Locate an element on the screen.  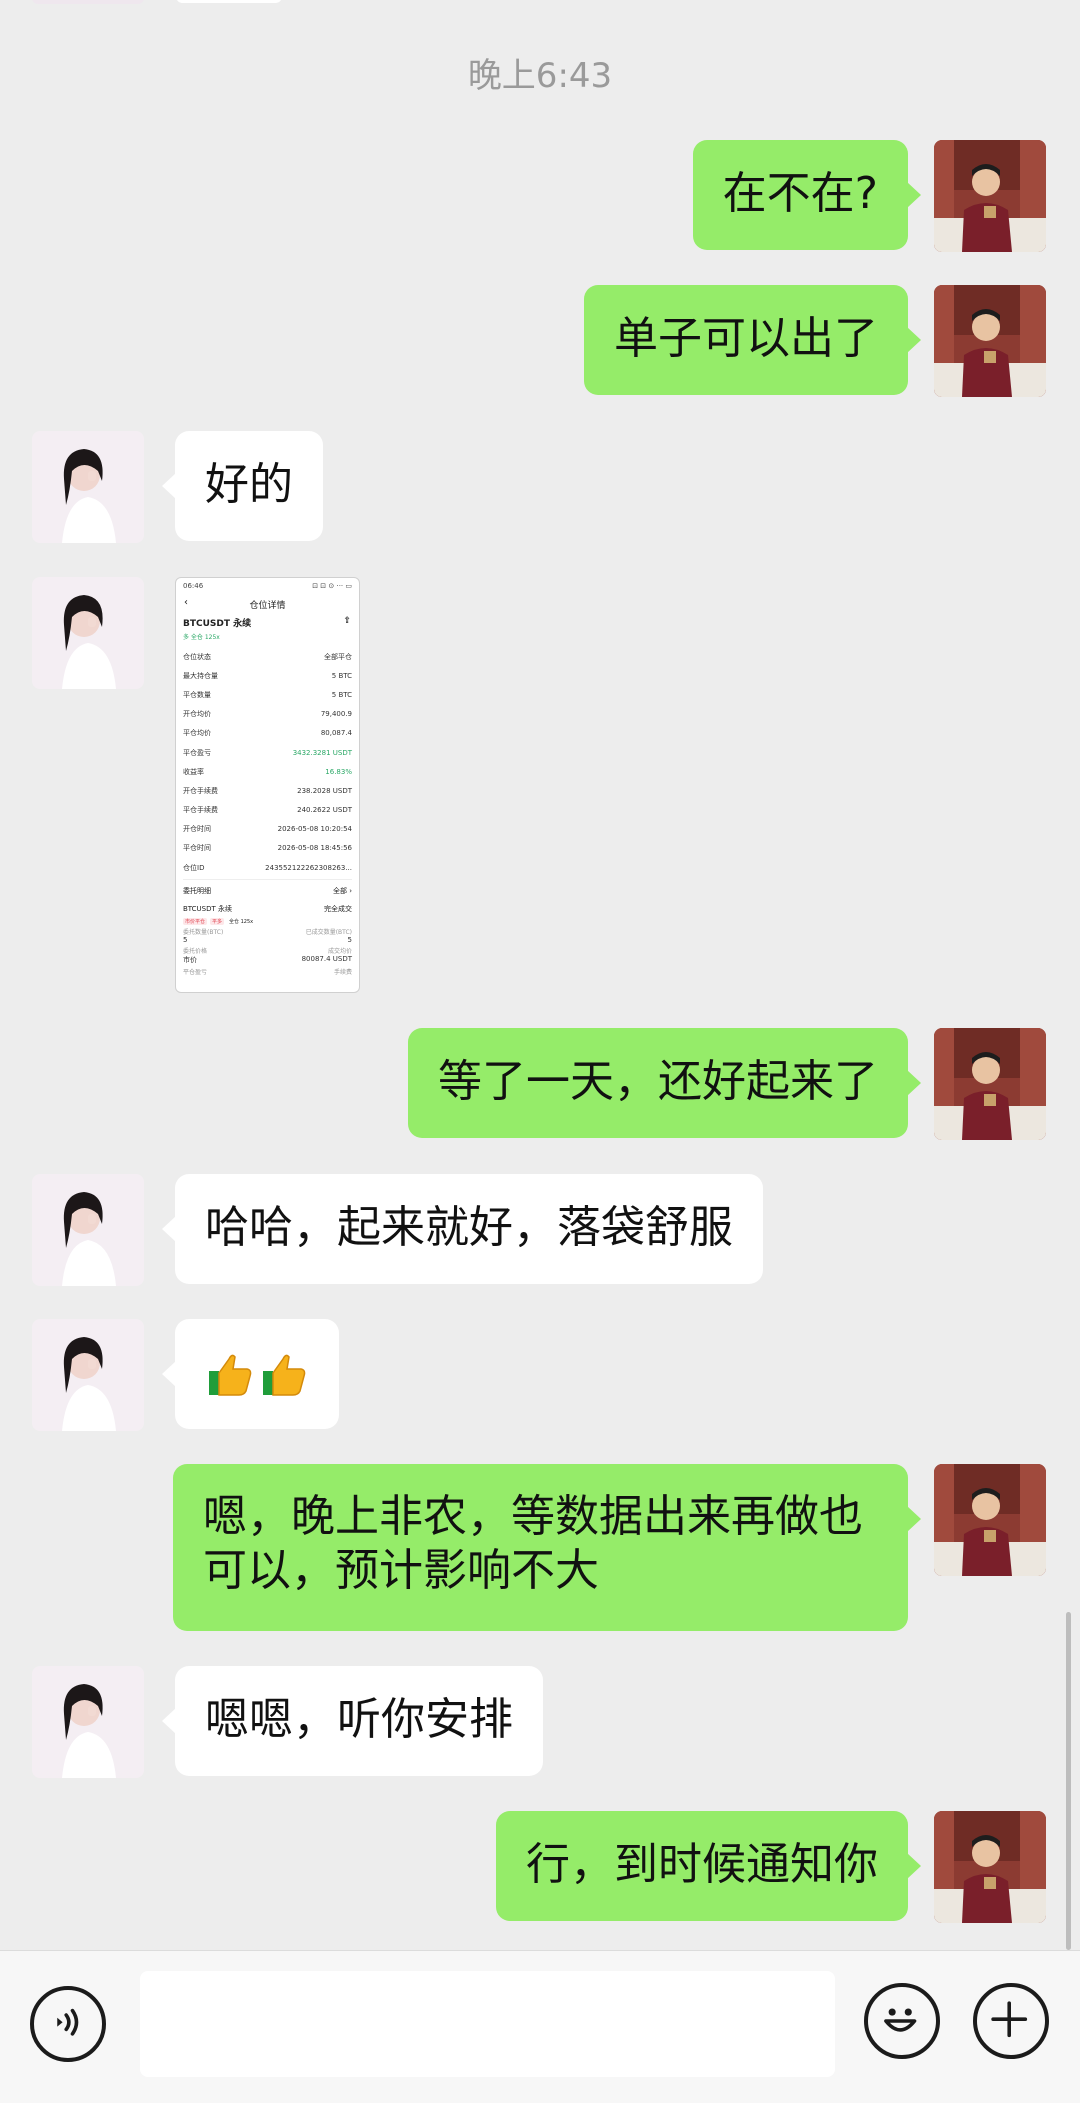
plus-icon is located at coordinates (1009, 2019).